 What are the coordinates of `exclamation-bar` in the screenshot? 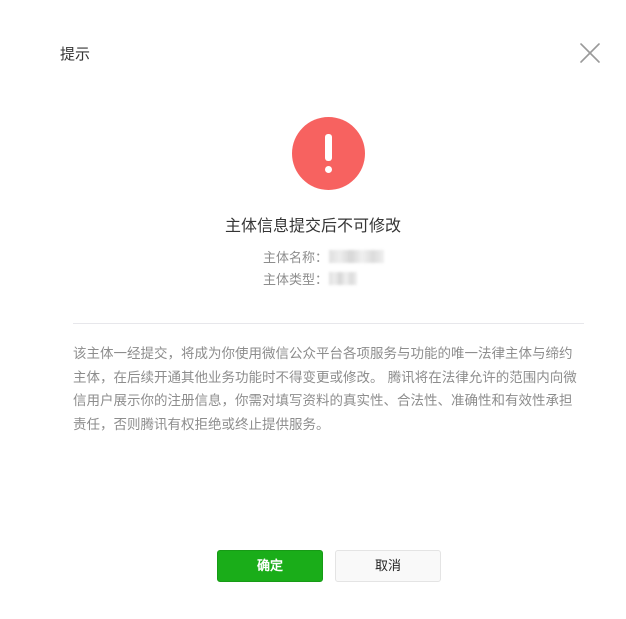 It's located at (328, 147).